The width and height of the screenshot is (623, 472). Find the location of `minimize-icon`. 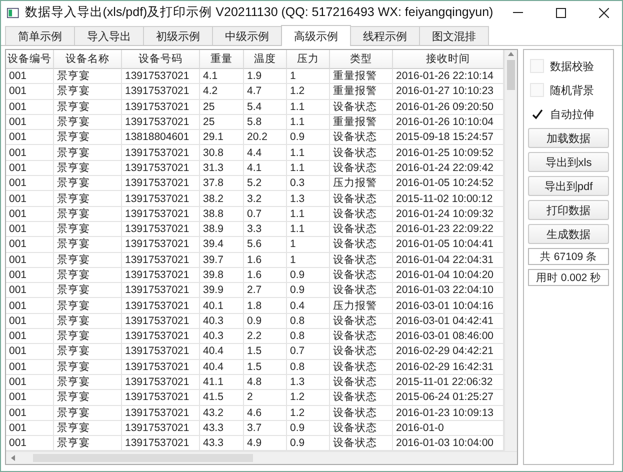

minimize-icon is located at coordinates (517, 13).